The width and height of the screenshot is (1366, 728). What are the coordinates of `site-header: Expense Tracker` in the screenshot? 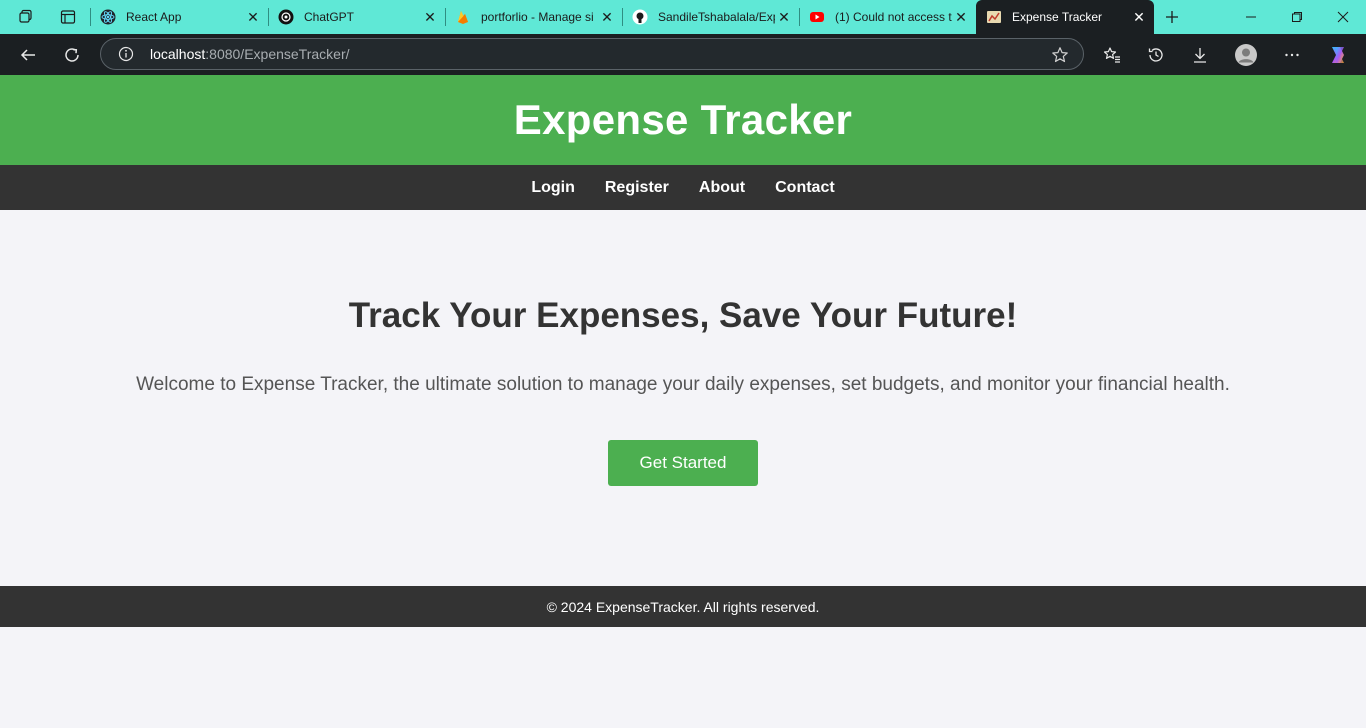 It's located at (683, 120).